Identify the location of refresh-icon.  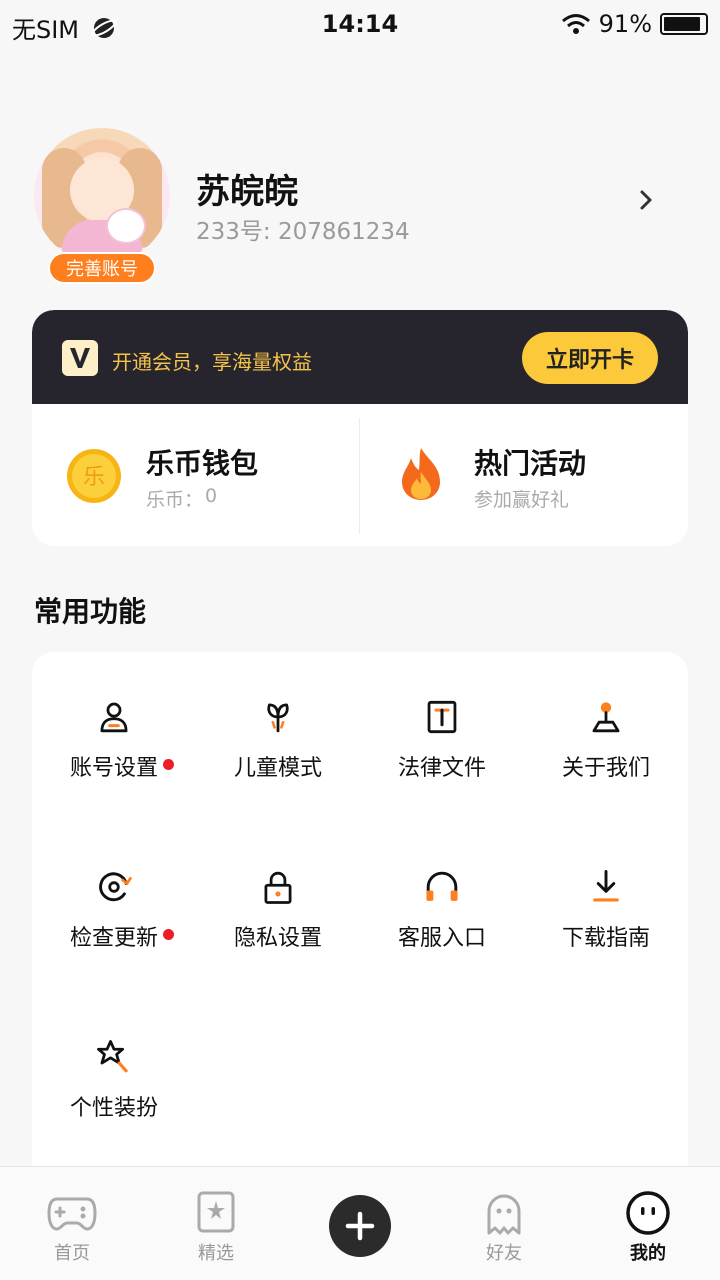
(115, 887).